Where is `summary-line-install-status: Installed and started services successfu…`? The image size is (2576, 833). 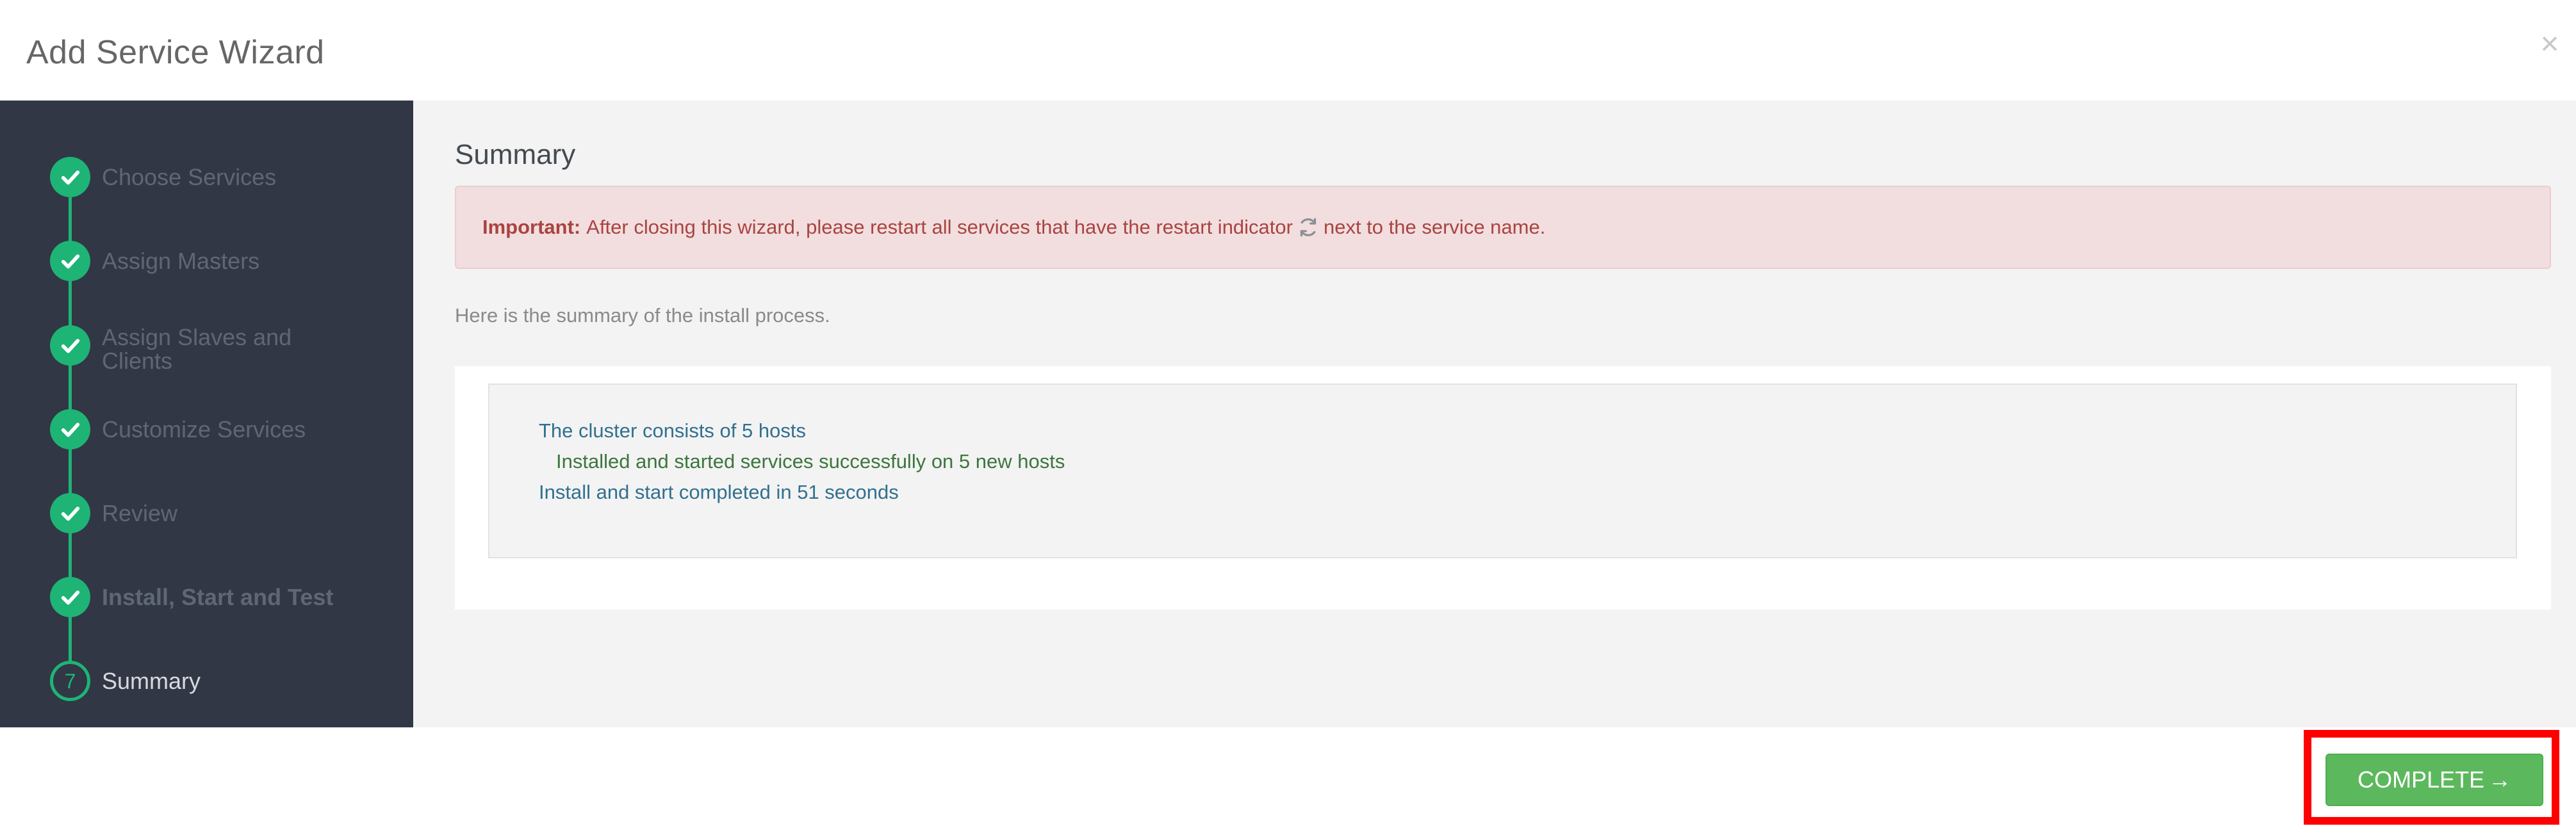 summary-line-install-status: Installed and started services successfu… is located at coordinates (811, 461).